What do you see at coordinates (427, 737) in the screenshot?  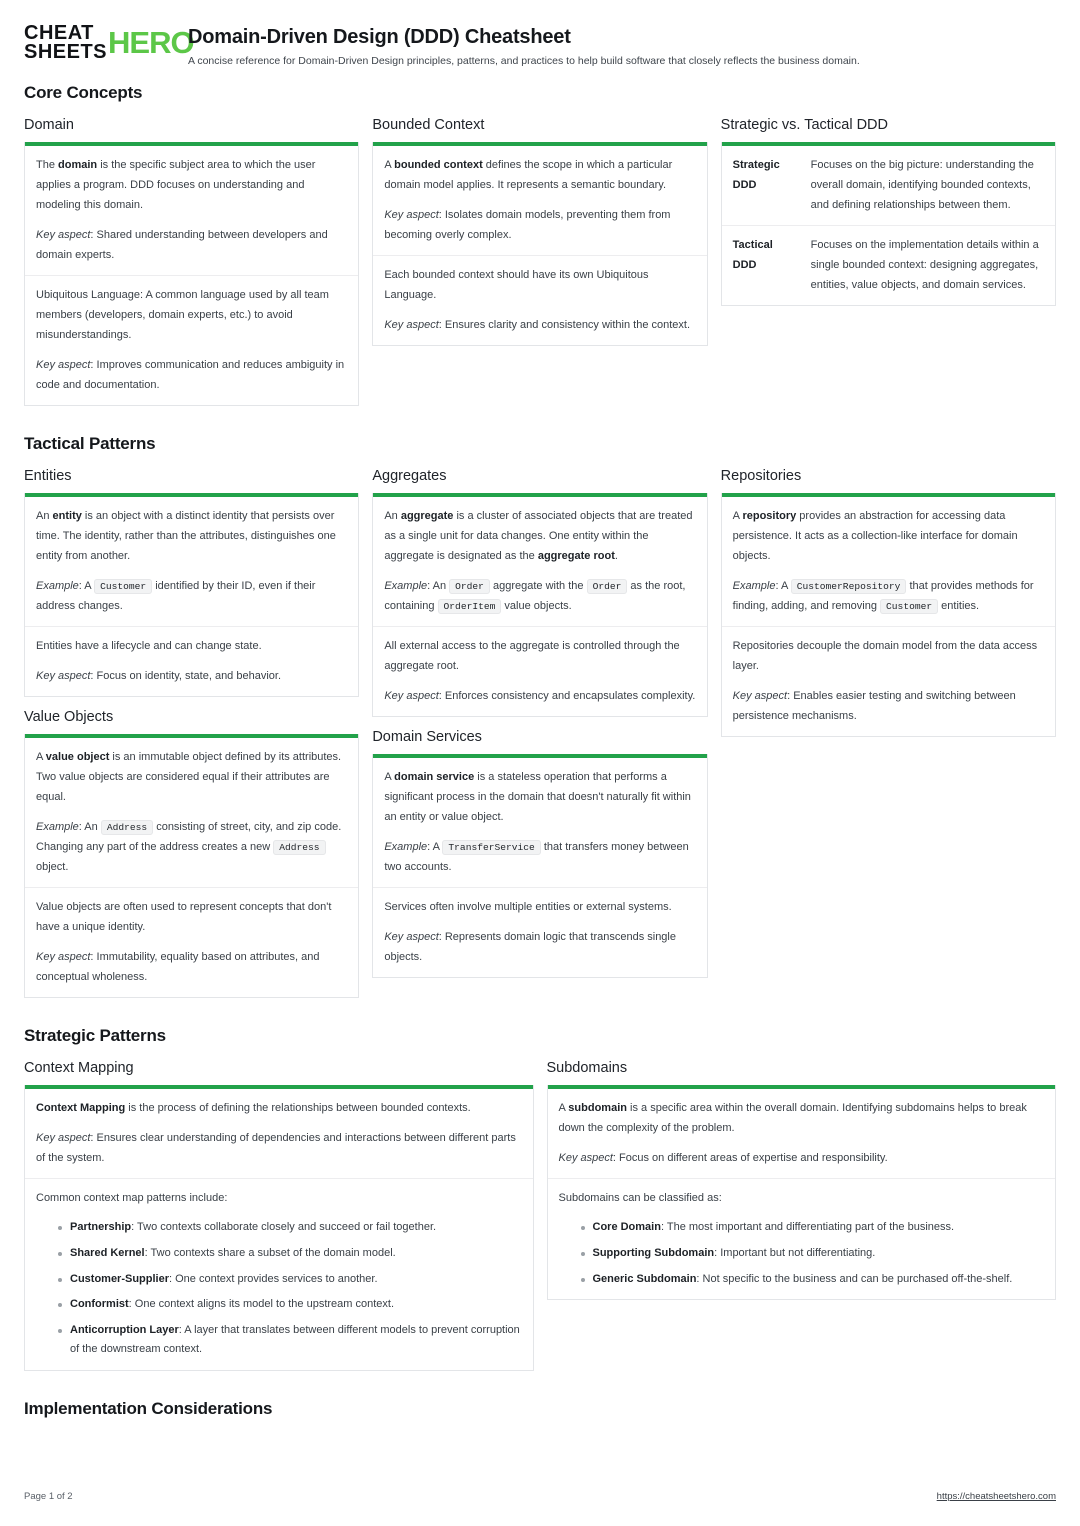 I see `card-title-domain-services: Domain Services` at bounding box center [427, 737].